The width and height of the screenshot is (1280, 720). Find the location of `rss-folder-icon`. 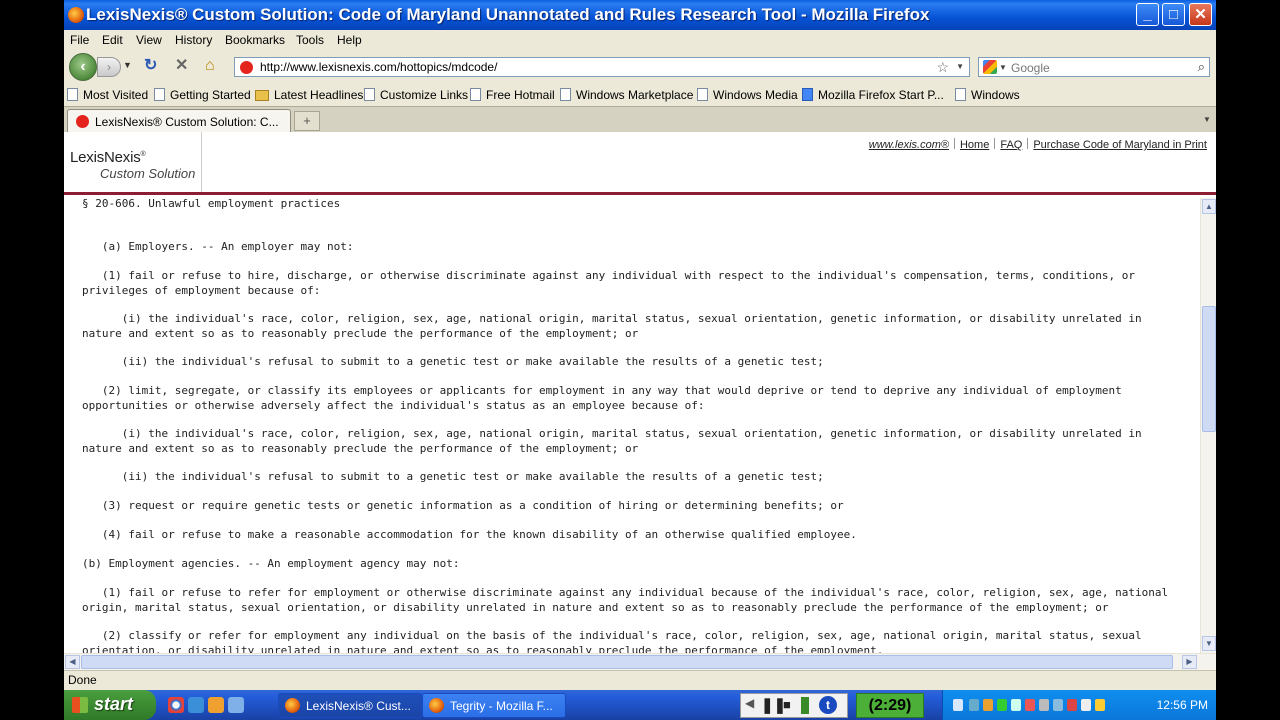

rss-folder-icon is located at coordinates (262, 95).